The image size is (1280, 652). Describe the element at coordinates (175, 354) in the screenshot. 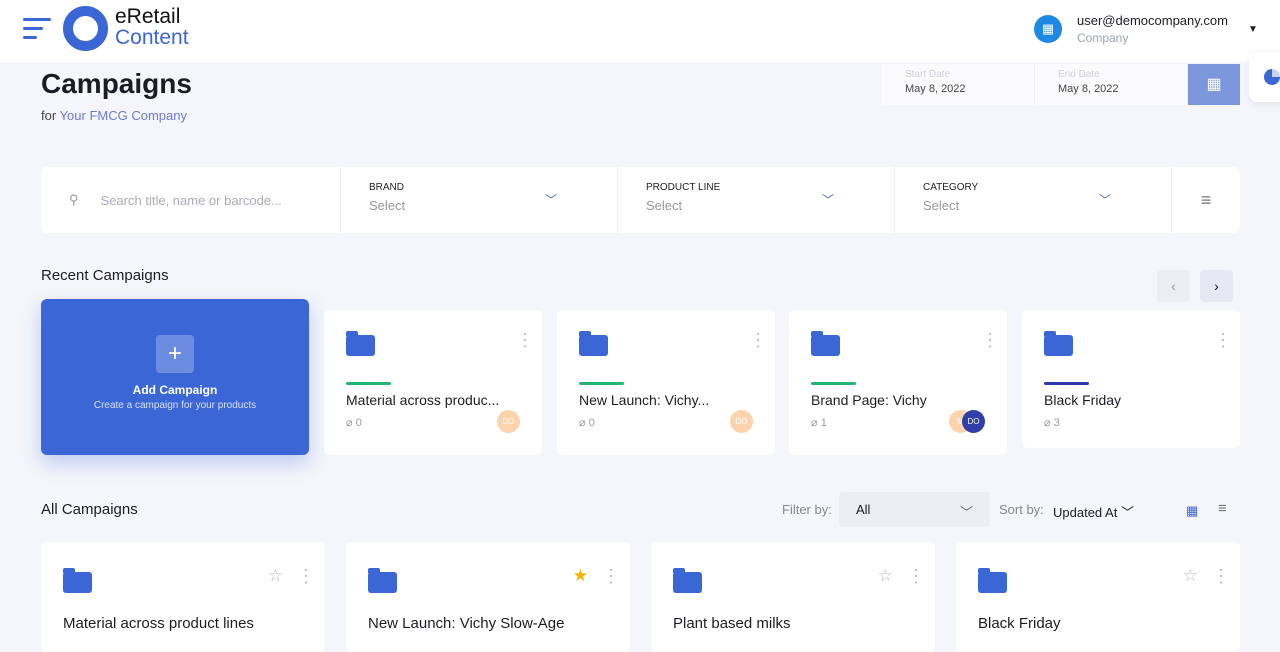

I see `plus-icon: +` at that location.